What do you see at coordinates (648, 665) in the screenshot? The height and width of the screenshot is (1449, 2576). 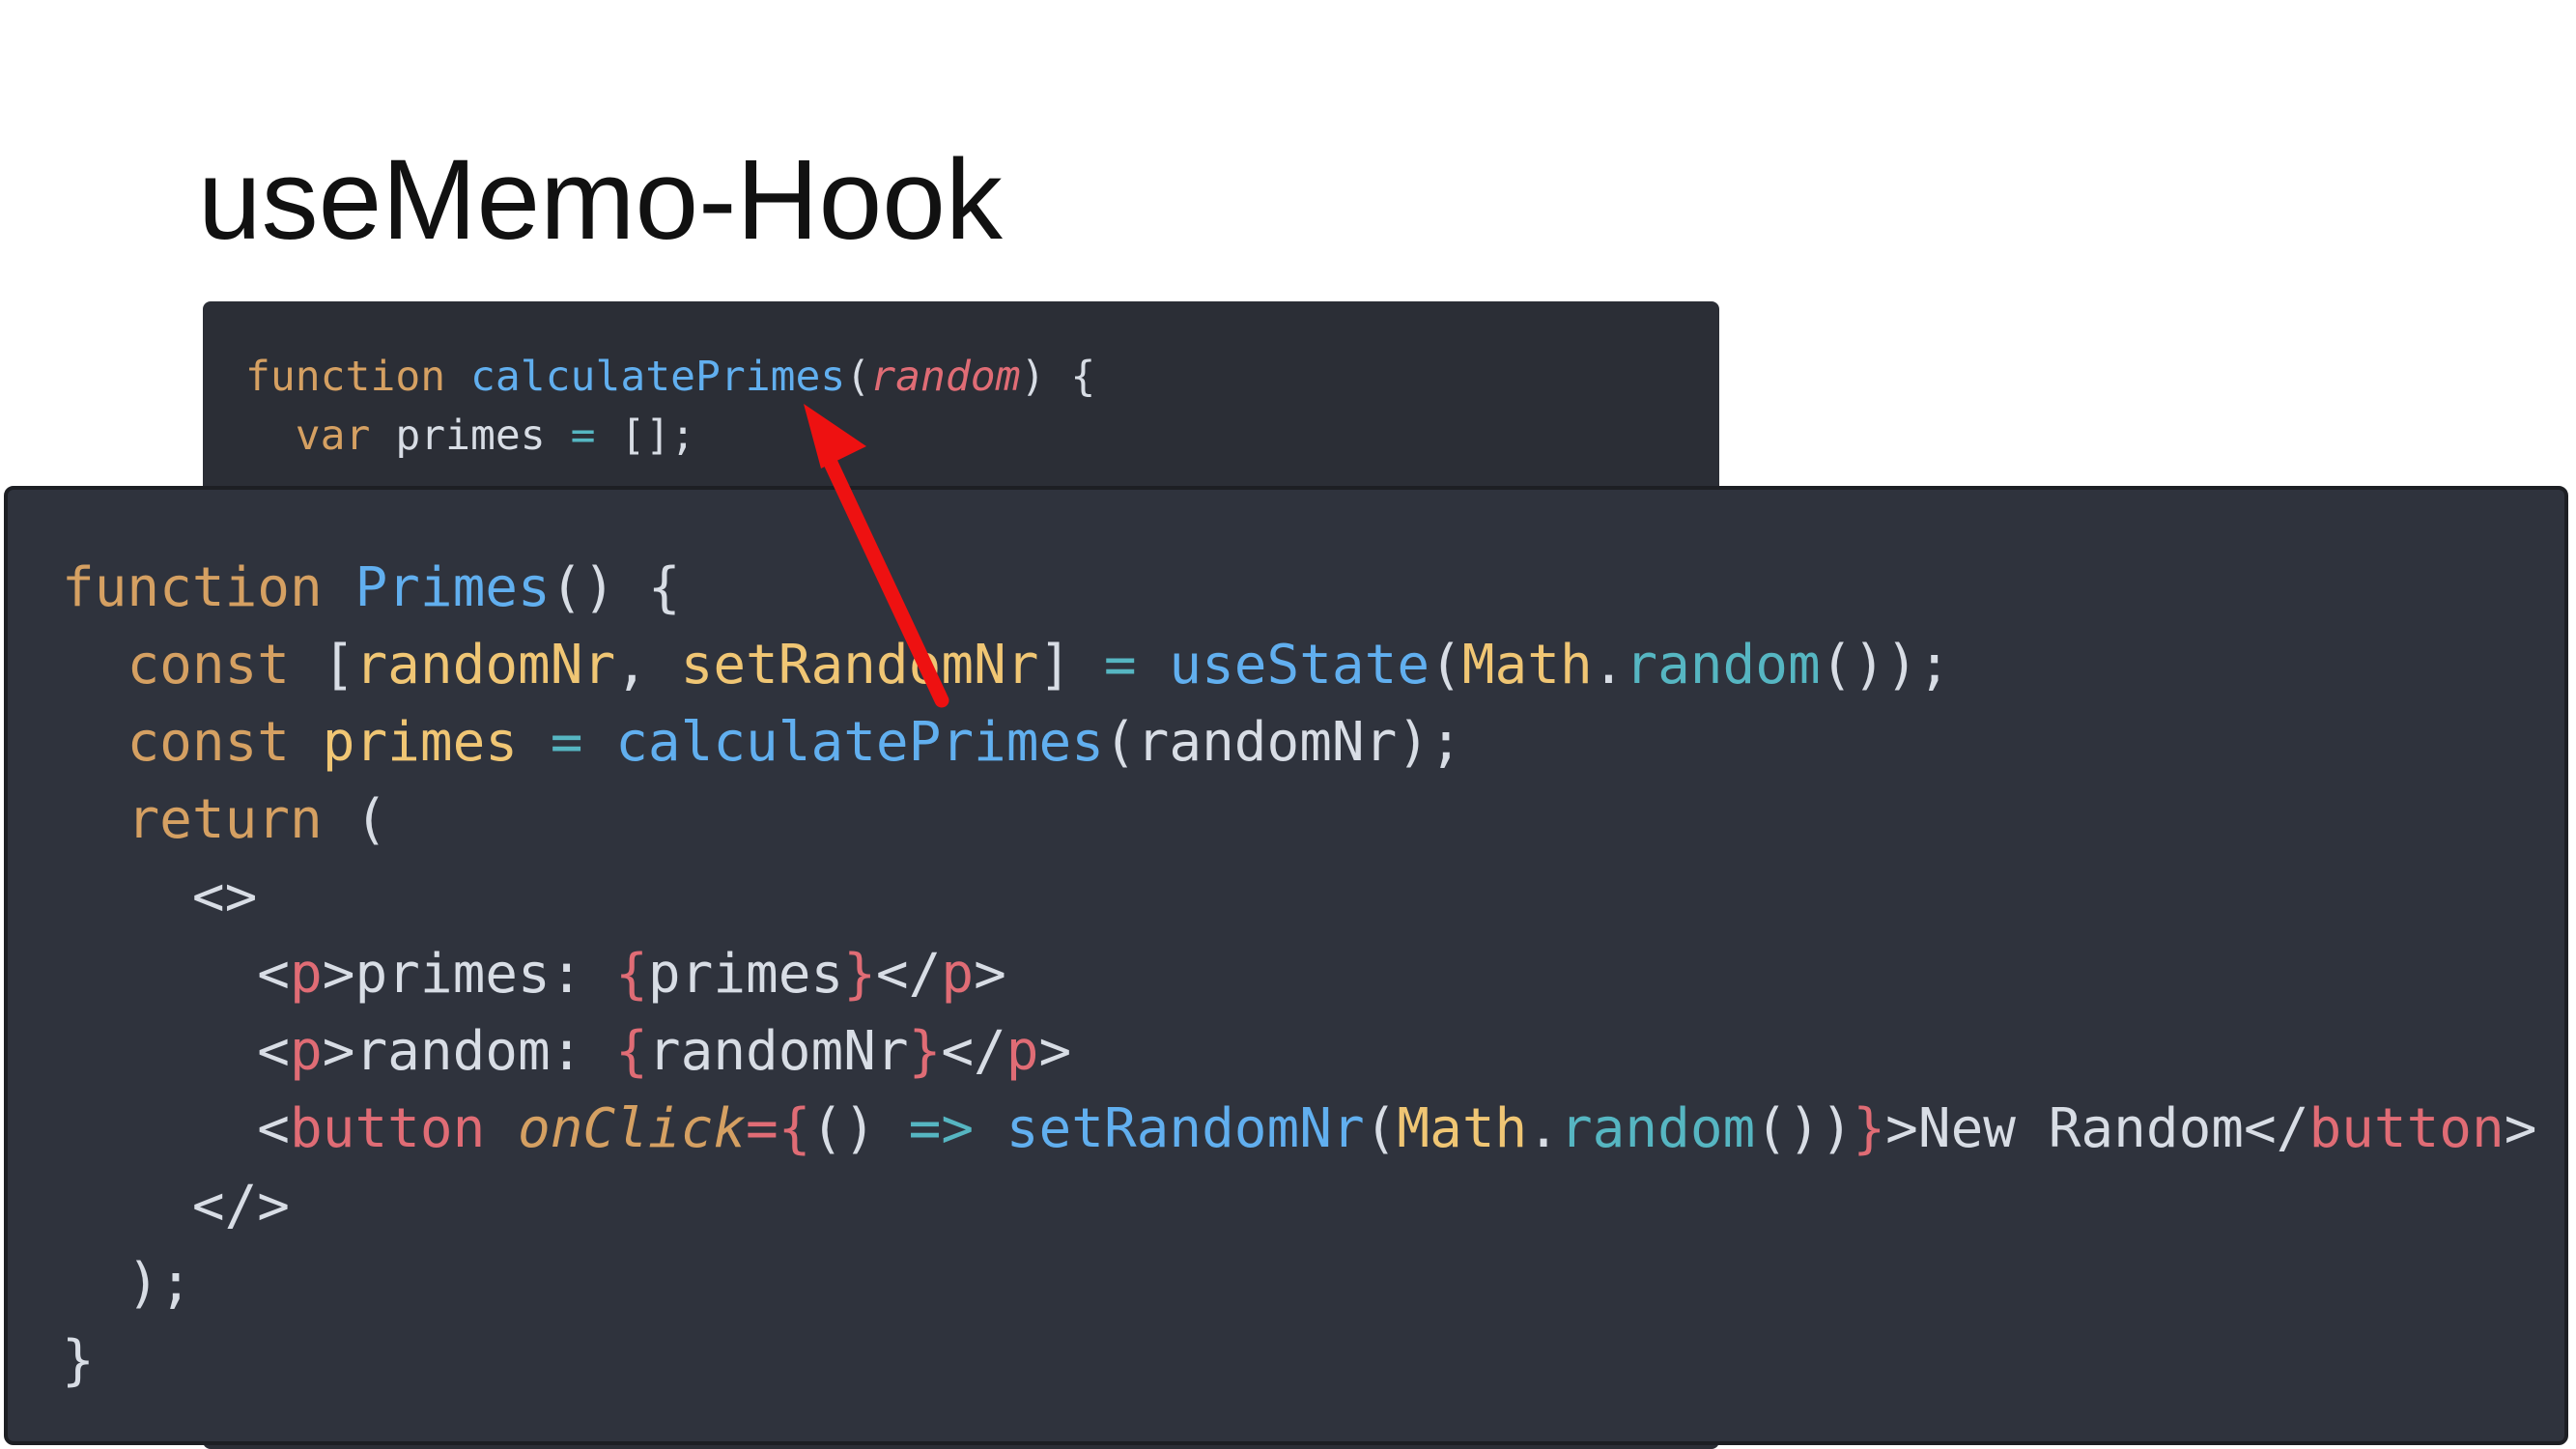 I see `code-token: ,` at bounding box center [648, 665].